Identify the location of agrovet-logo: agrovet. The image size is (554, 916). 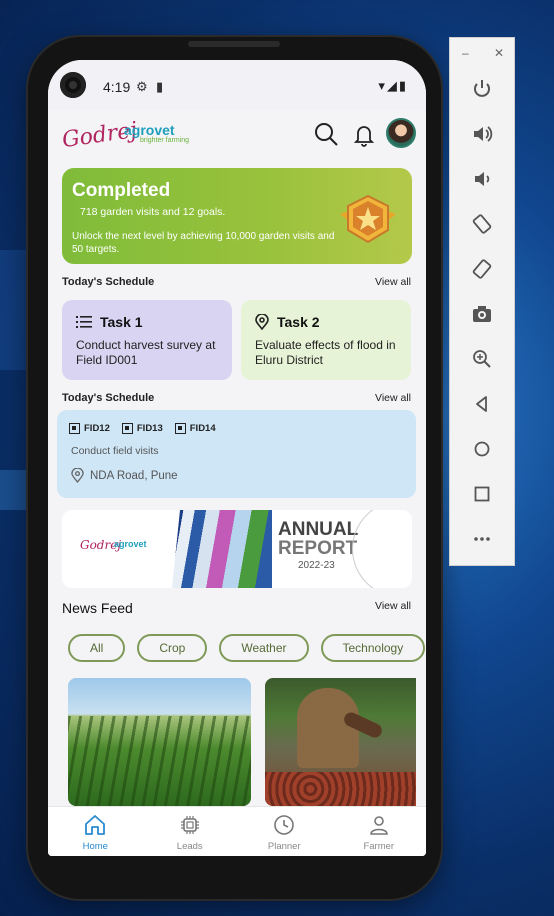
(149, 130).